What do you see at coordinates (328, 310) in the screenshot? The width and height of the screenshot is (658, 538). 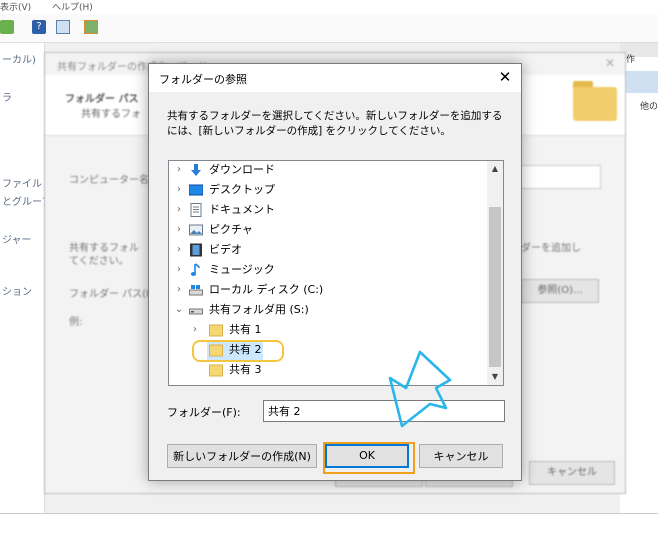 I see `tree-item-shared-drive-s: ⌄ 共有フォルダ用 (S:)` at bounding box center [328, 310].